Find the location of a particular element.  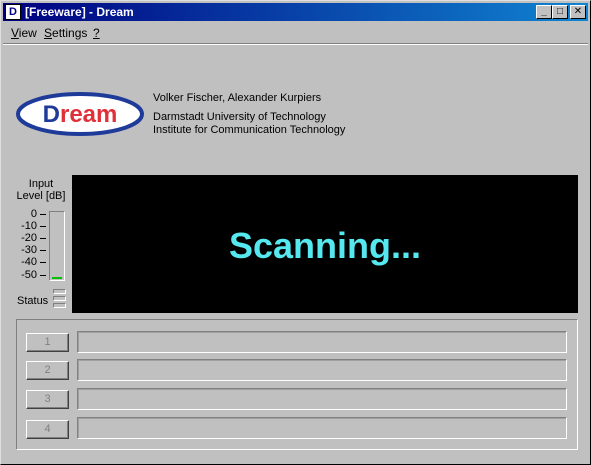

institute-text: Institute for Communication Technology is located at coordinates (249, 130).